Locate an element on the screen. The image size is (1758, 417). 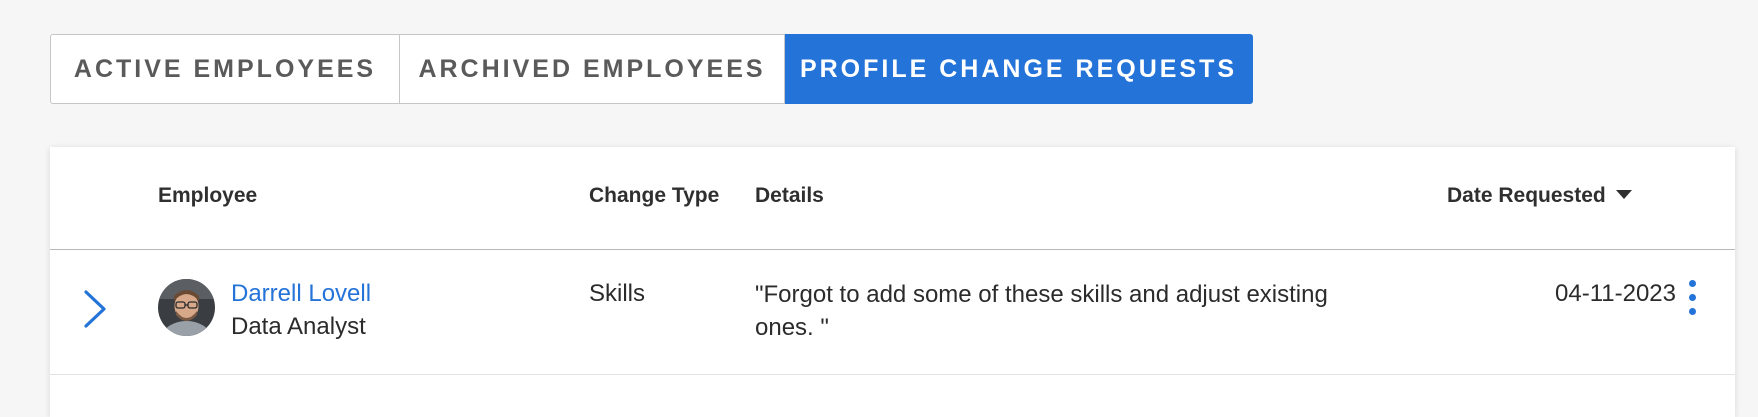
date-requested-cell: 04-11-2023 is located at coordinates (1615, 293).